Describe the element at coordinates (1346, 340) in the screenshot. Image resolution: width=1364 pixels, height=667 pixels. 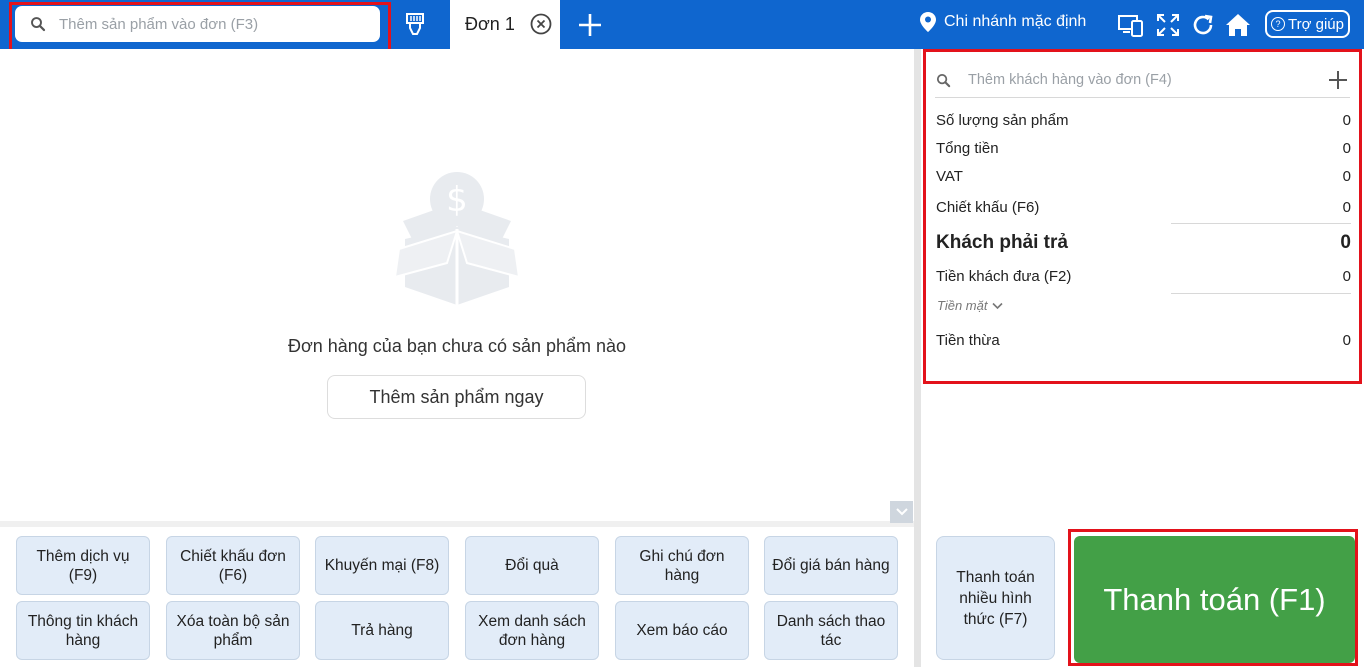
I see `change-value: 0` at that location.